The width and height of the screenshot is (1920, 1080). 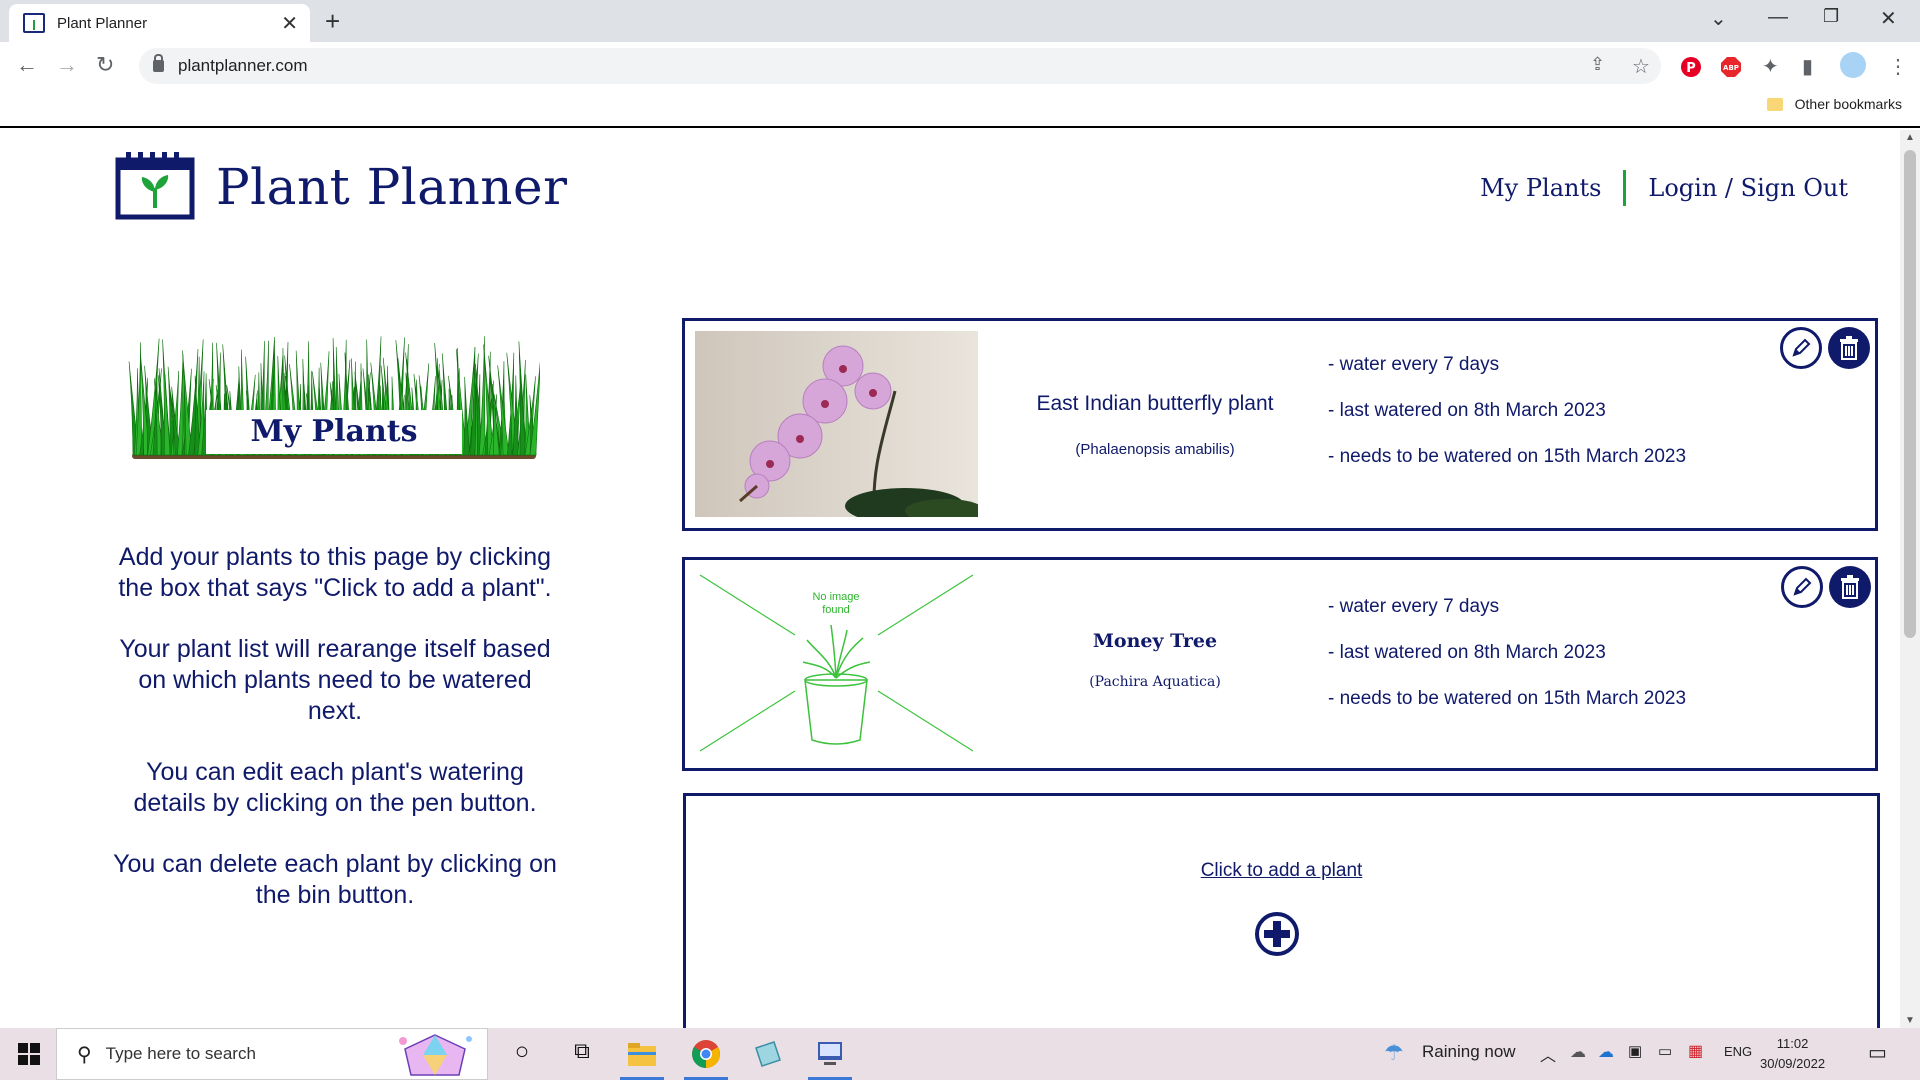 What do you see at coordinates (1635, 1051) in the screenshot?
I see `display-icon: ▣` at bounding box center [1635, 1051].